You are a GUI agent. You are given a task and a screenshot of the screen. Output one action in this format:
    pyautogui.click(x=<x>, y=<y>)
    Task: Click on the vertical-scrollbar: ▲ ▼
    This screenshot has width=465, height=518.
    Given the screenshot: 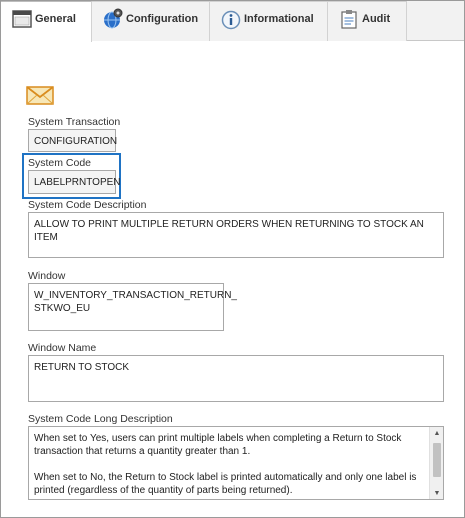 What is the action you would take?
    pyautogui.click(x=436, y=463)
    